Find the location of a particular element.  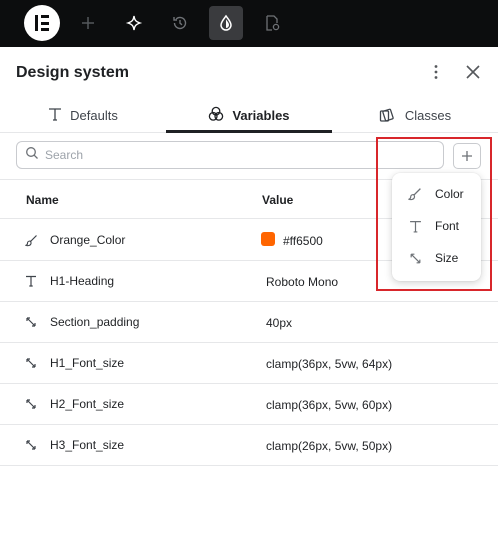

tab-label: Defaults is located at coordinates (94, 115).